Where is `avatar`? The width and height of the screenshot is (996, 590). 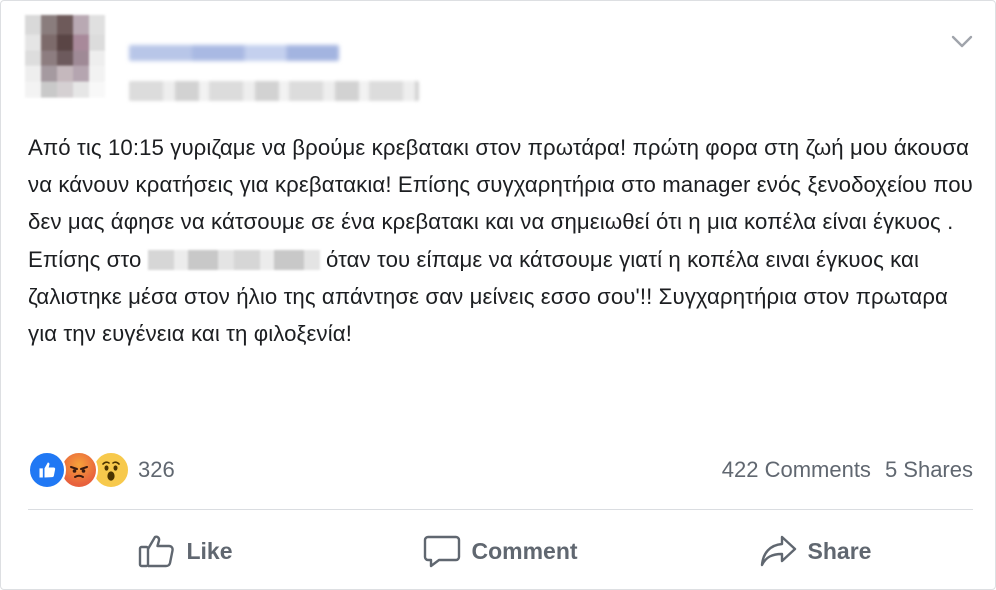 avatar is located at coordinates (65, 64).